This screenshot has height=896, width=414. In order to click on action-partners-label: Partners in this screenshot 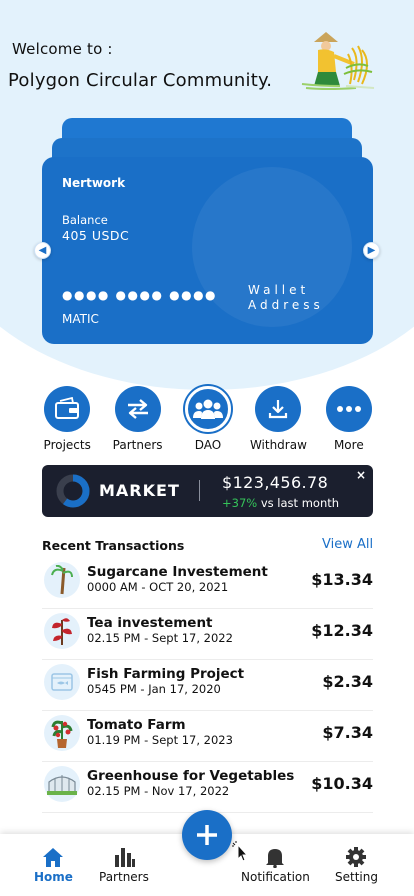, I will do `click(137, 445)`.